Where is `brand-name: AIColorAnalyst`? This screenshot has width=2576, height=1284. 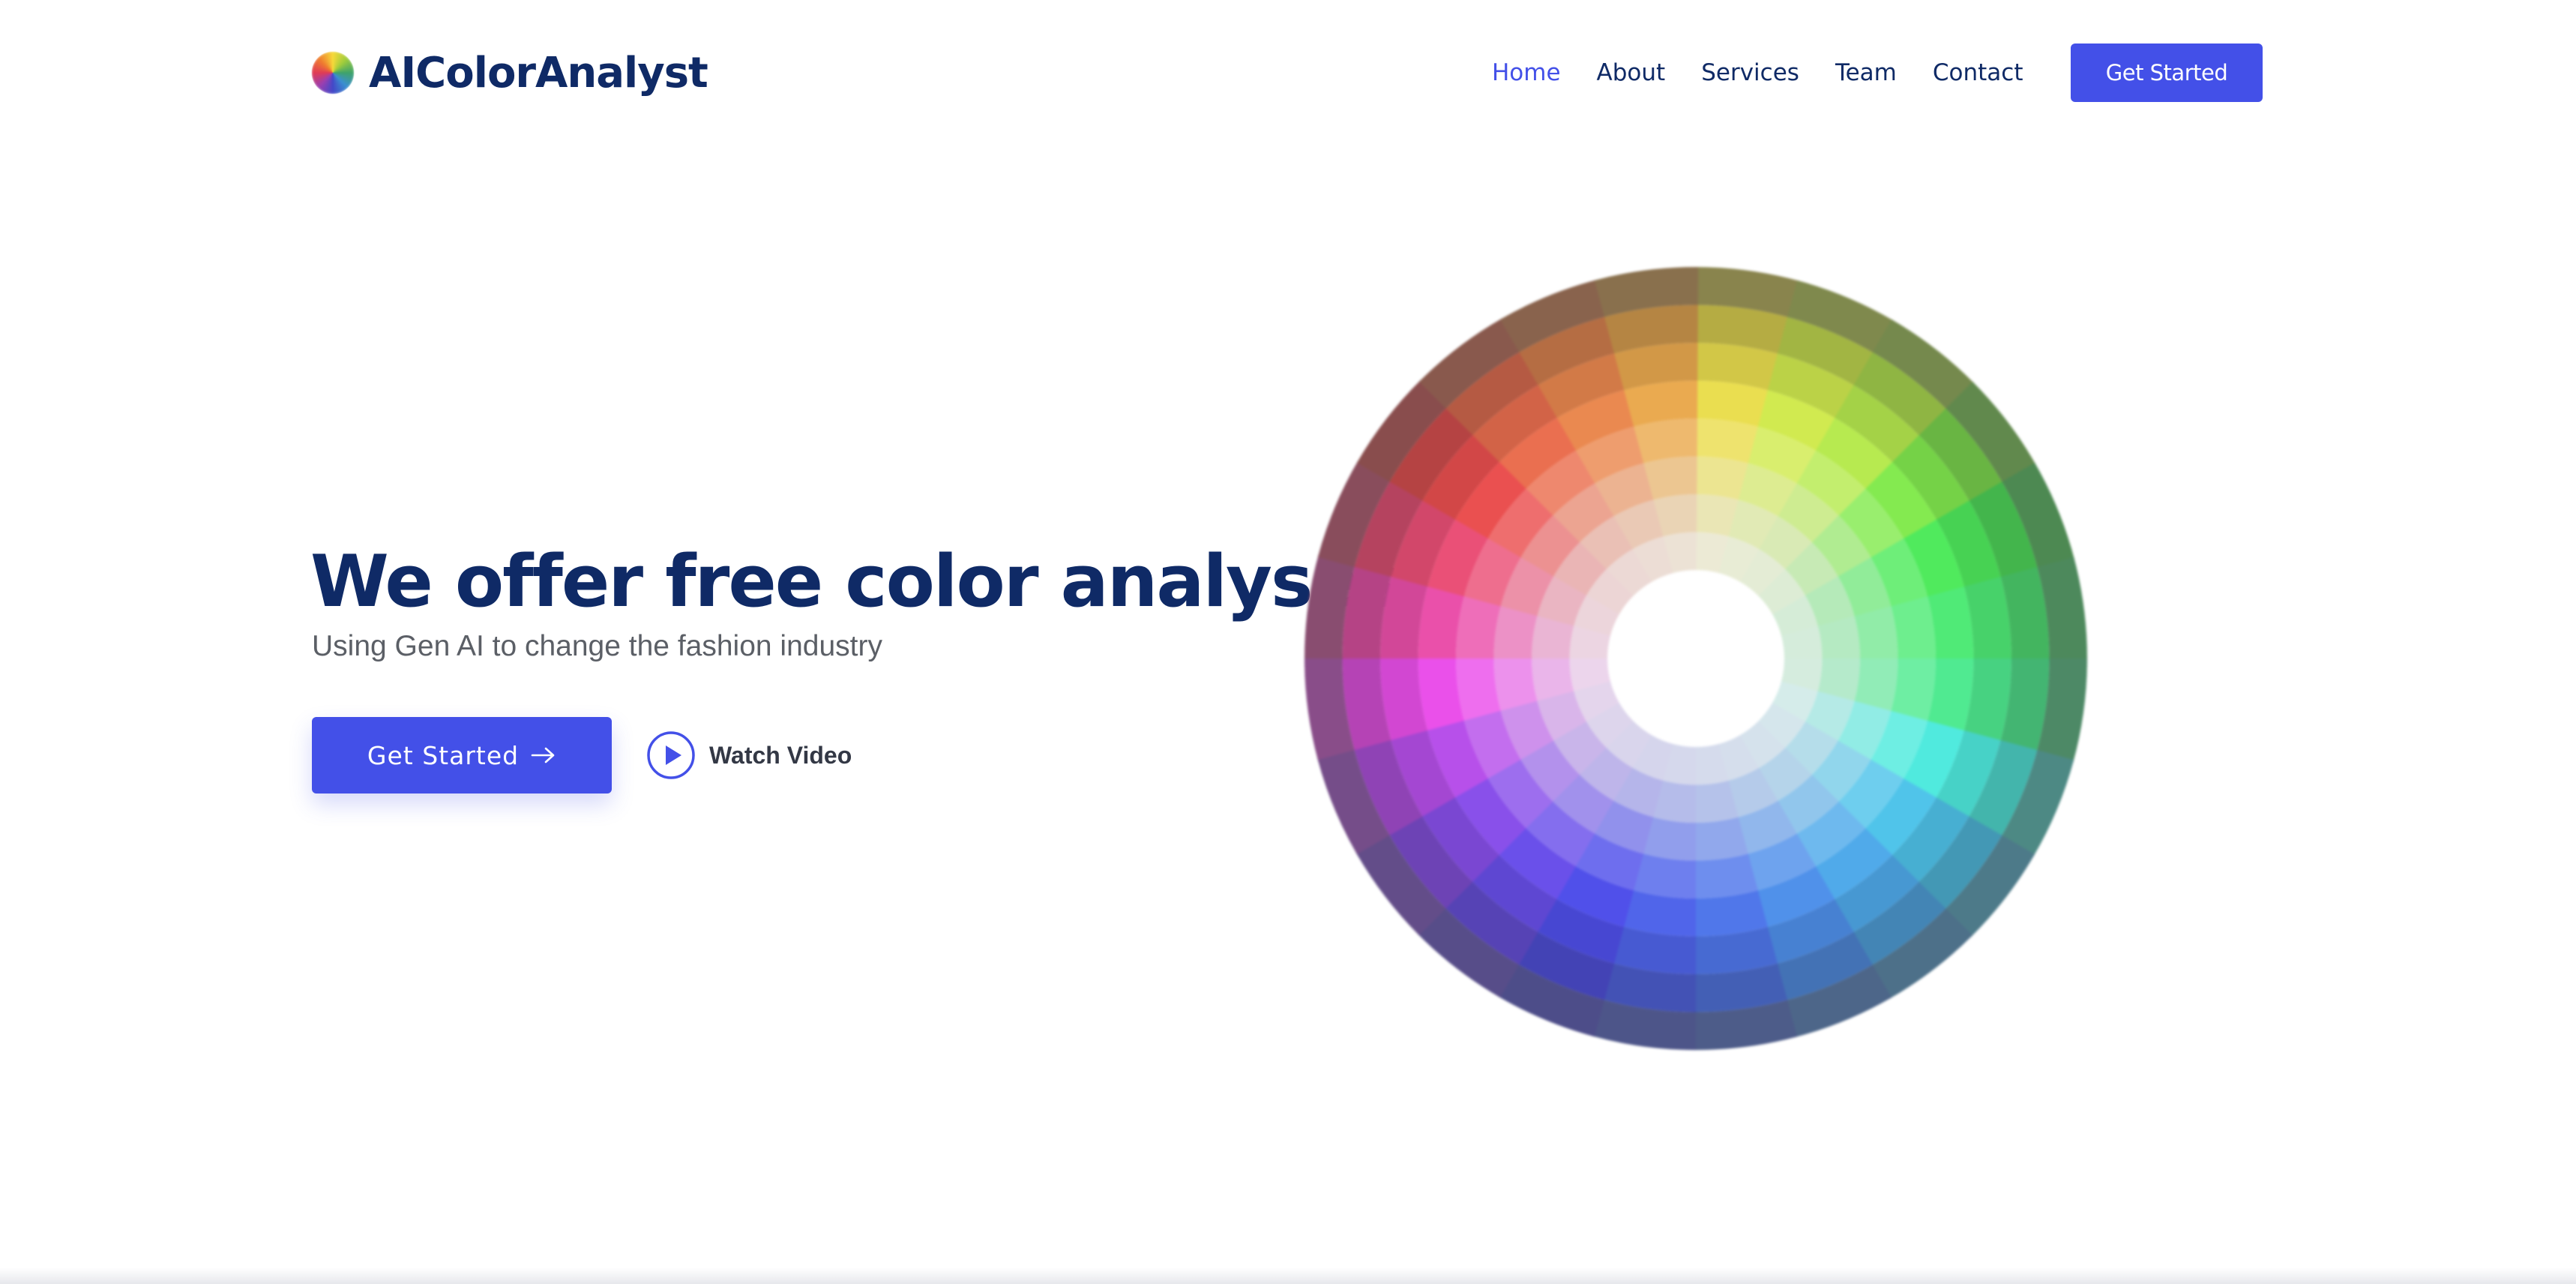 brand-name: AIColorAnalyst is located at coordinates (538, 73).